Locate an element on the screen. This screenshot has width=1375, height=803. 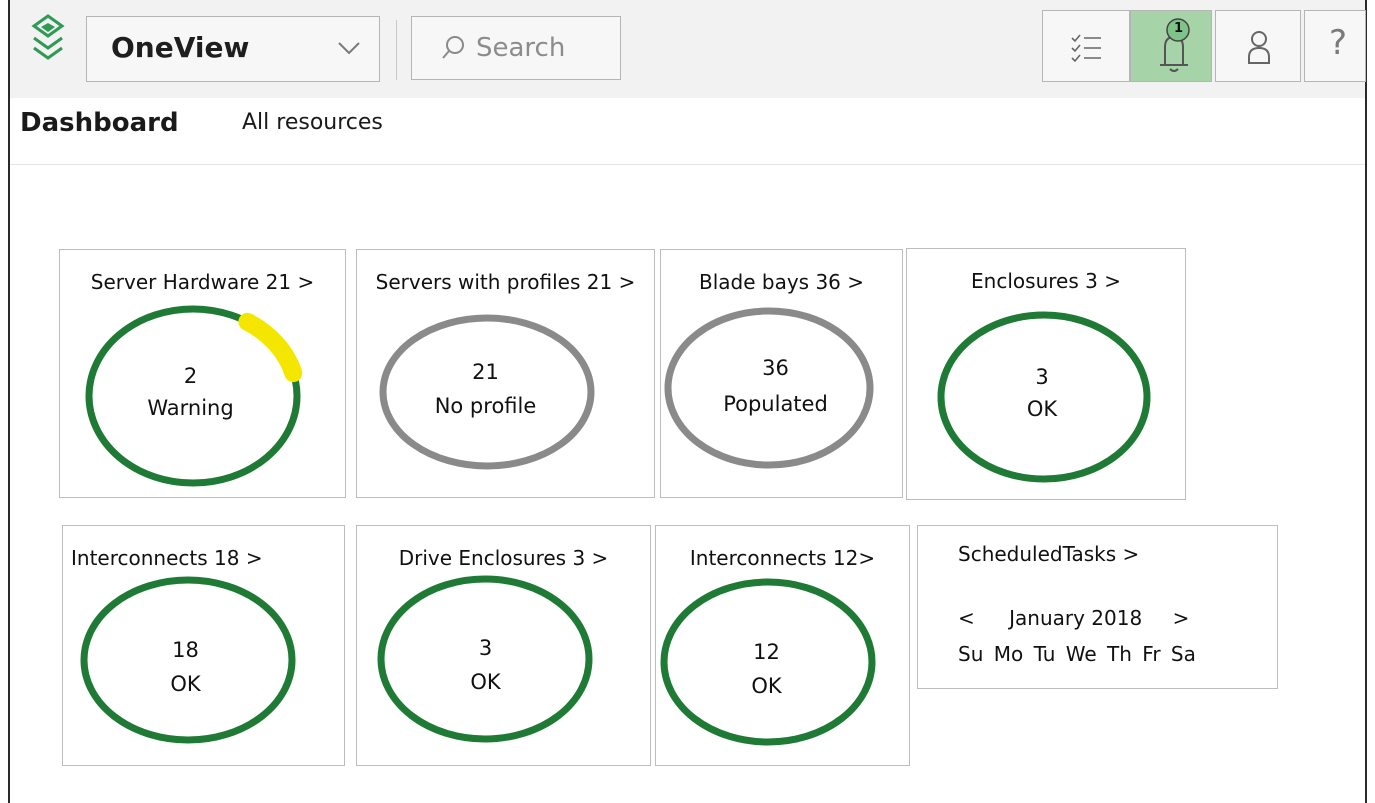
card-status: Populated is located at coordinates (775, 404).